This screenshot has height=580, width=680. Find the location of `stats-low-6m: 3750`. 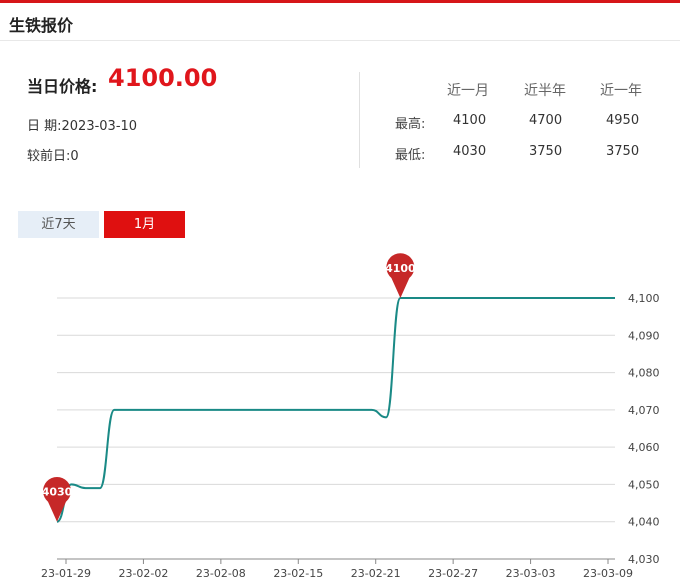

stats-low-6m: 3750 is located at coordinates (546, 151).